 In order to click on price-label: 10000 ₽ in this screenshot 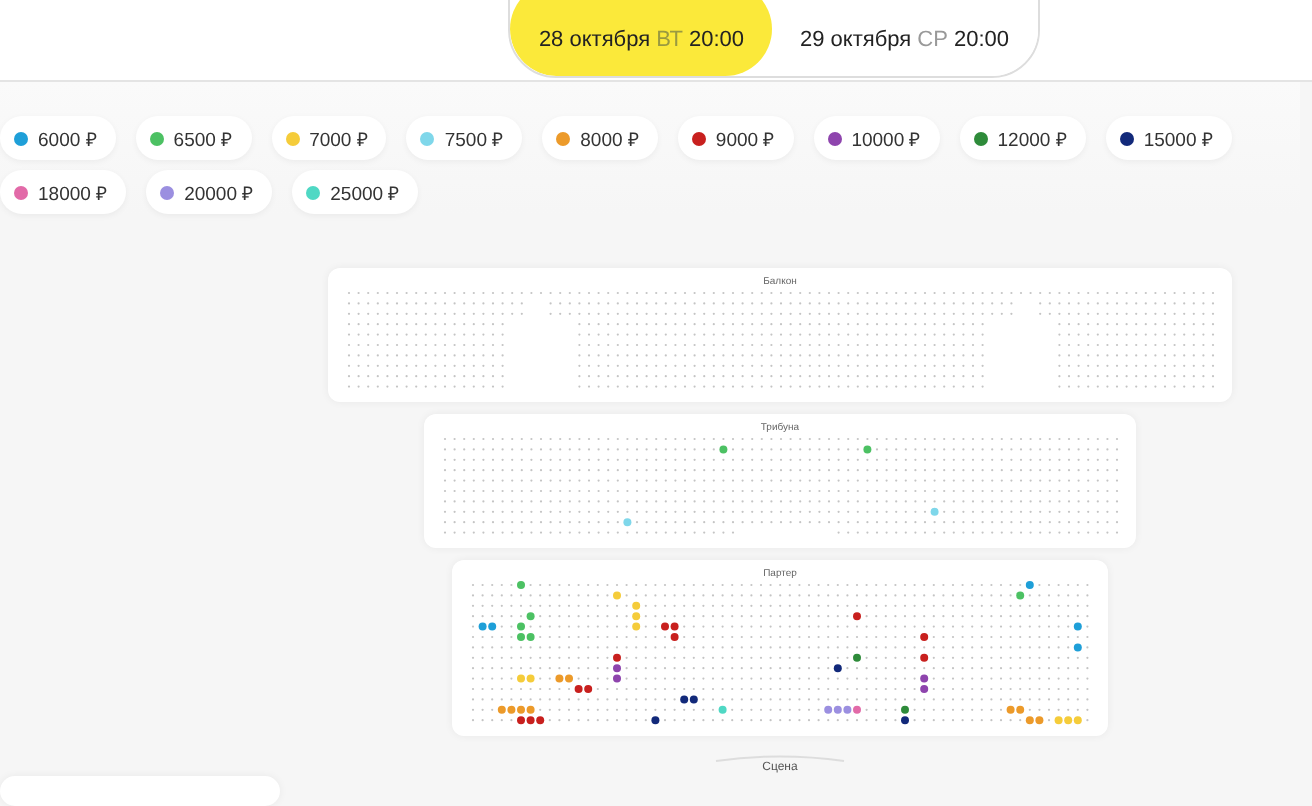, I will do `click(886, 139)`.